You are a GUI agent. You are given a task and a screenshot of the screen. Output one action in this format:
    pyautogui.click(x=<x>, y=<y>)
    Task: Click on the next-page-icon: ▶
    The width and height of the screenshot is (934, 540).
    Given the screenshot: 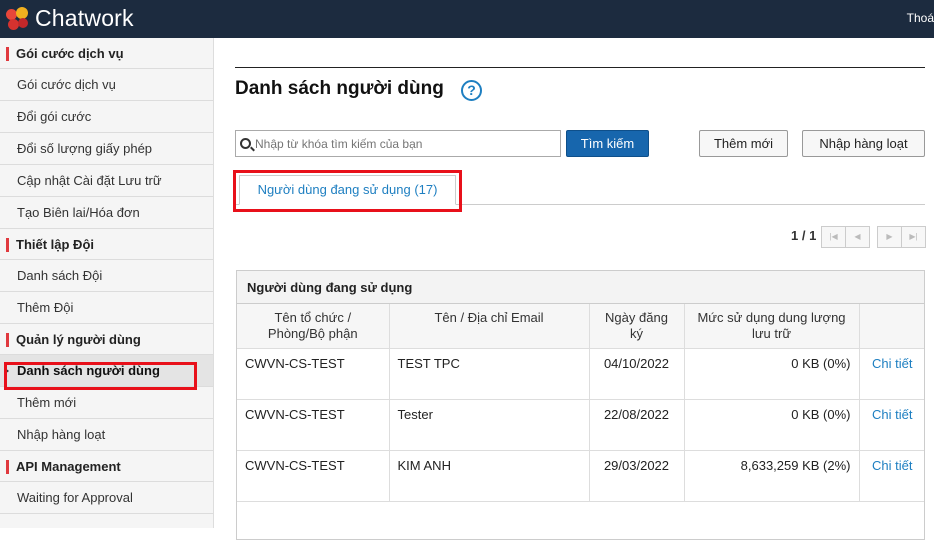 What is the action you would take?
    pyautogui.click(x=889, y=237)
    